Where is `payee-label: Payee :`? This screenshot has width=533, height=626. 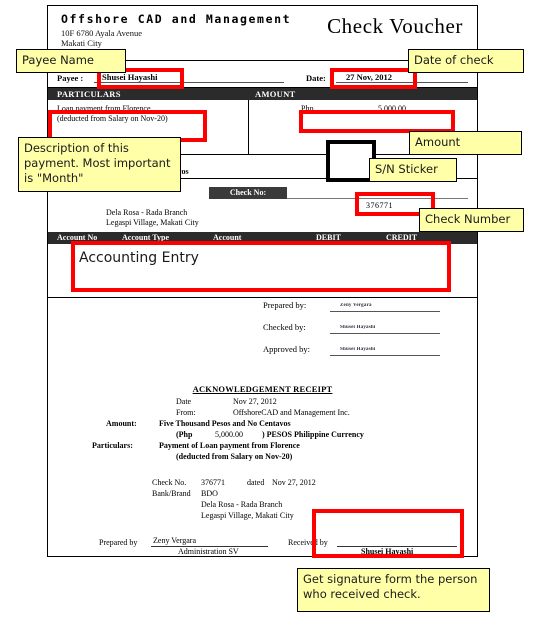 payee-label: Payee : is located at coordinates (70, 78).